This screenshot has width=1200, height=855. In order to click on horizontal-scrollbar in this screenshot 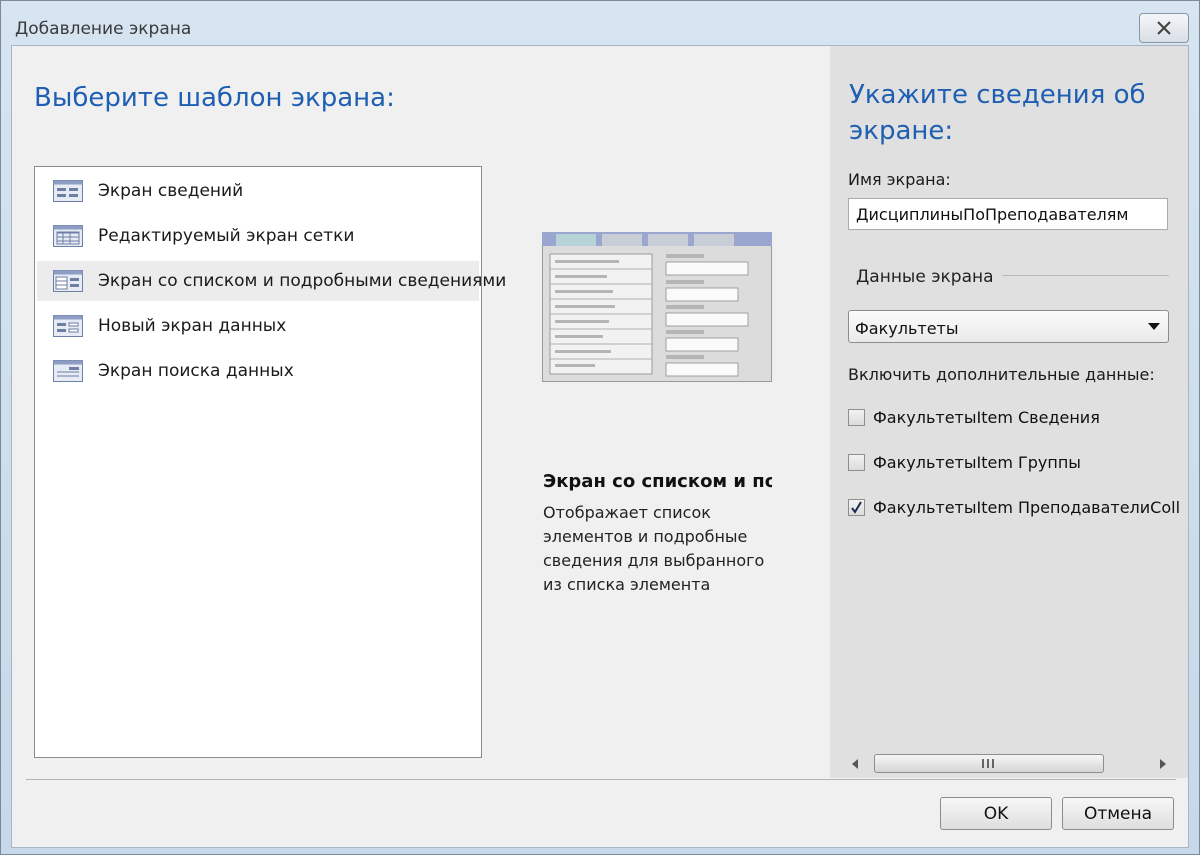, I will do `click(1009, 764)`.